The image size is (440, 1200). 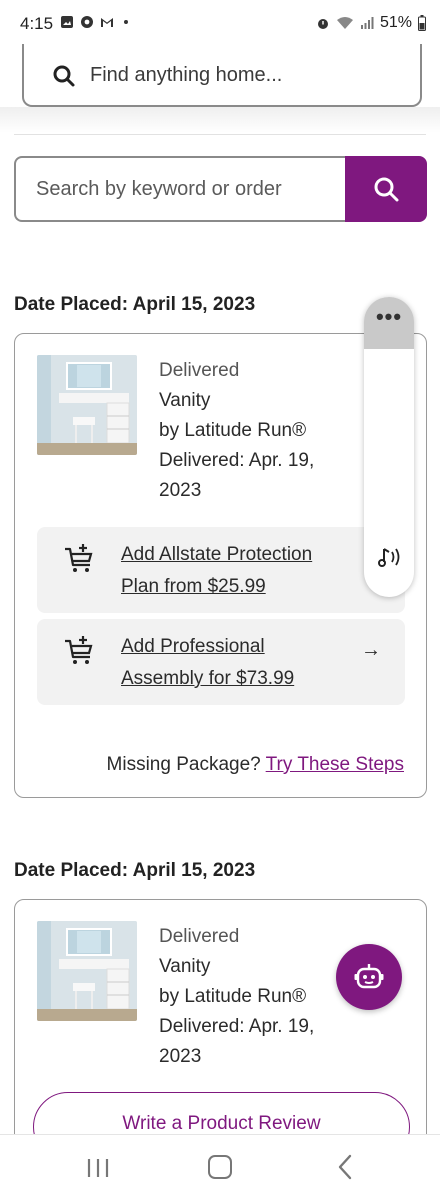 I want to click on gmail-icon, so click(x=107, y=22).